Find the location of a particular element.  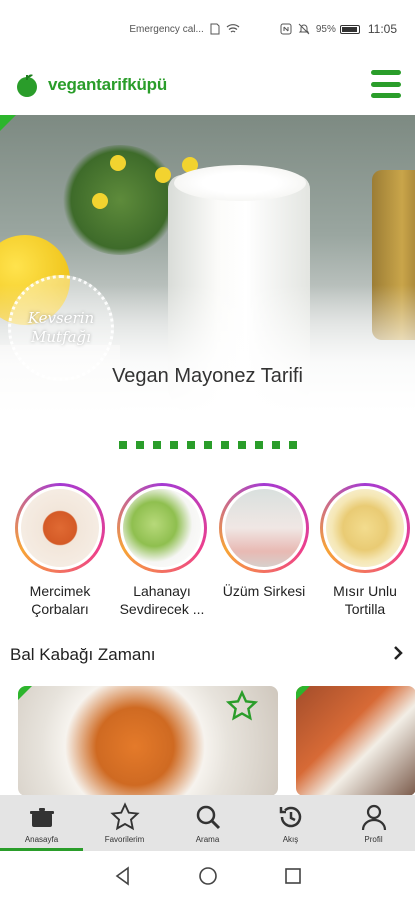

carousel-indicator is located at coordinates (207, 445).